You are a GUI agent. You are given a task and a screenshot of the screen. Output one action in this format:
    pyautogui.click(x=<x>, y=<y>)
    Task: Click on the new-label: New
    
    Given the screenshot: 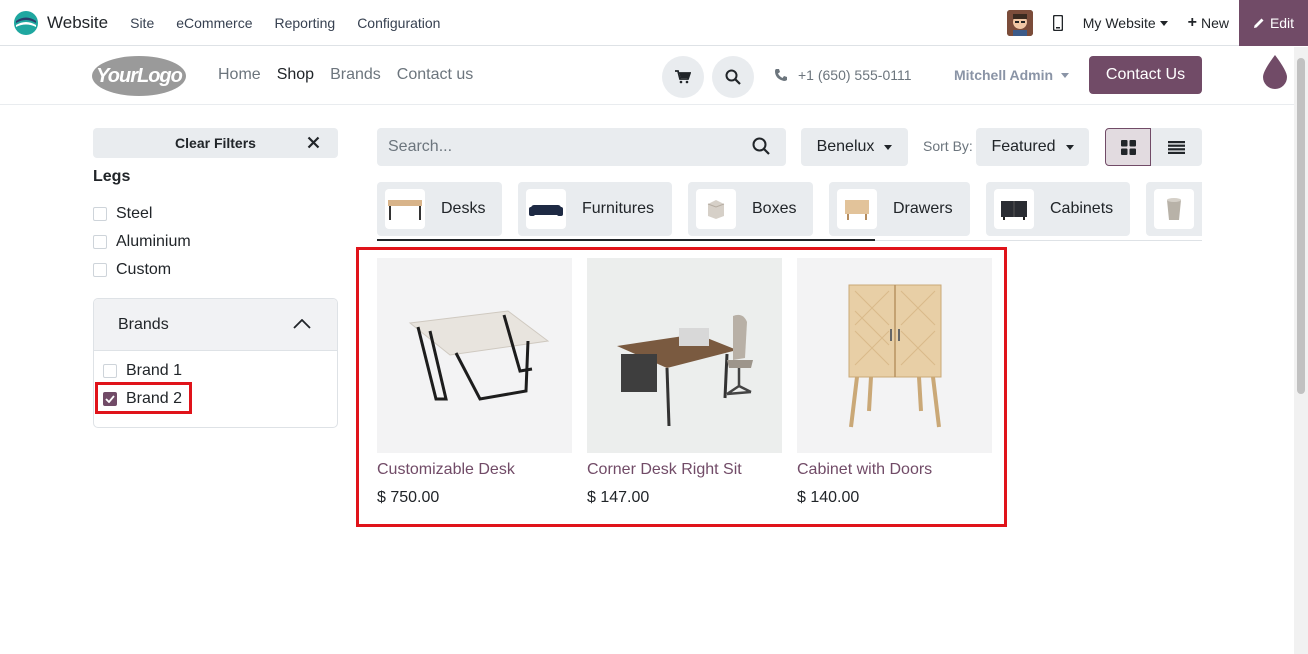 What is the action you would take?
    pyautogui.click(x=1214, y=23)
    